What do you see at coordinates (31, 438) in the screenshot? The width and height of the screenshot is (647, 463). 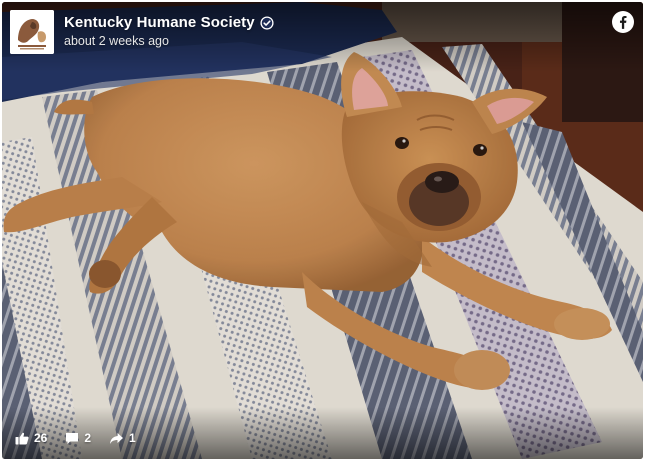 I see `like-button: 26` at bounding box center [31, 438].